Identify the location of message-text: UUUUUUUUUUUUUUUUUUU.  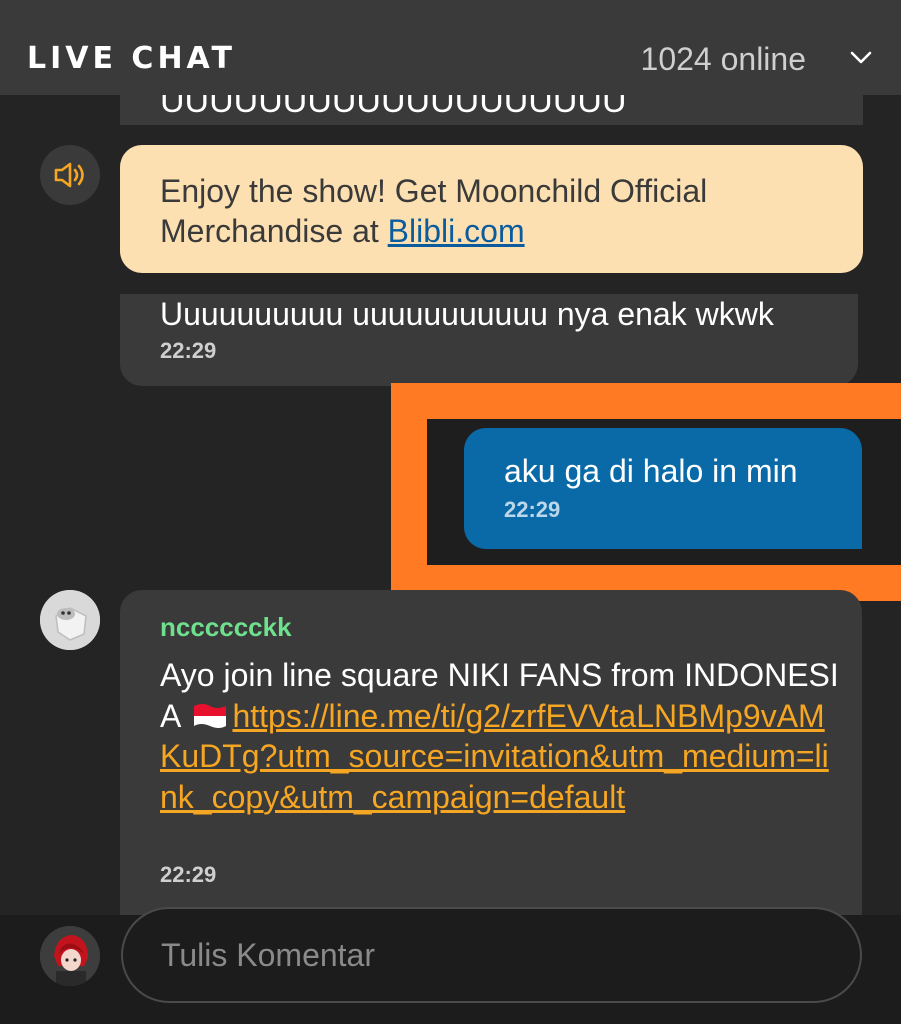
(393, 107).